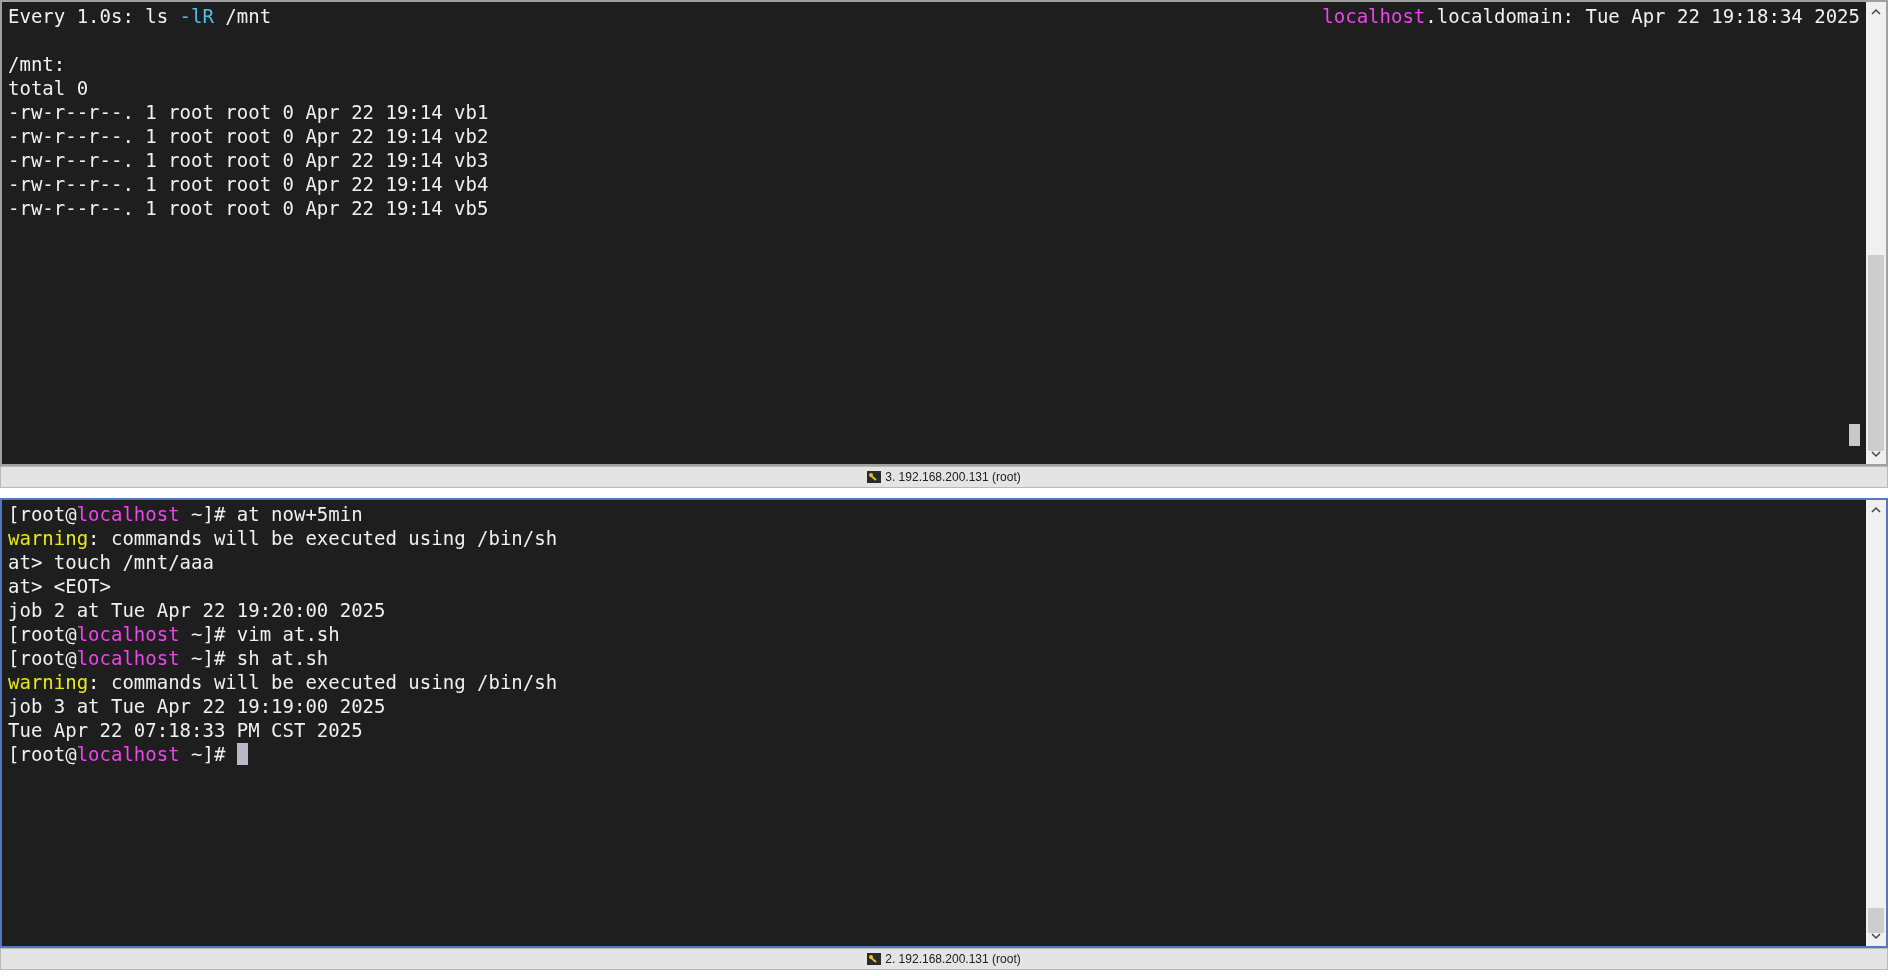 This screenshot has width=1888, height=976. What do you see at coordinates (48, 88) in the screenshot?
I see `terminal-line: total 0` at bounding box center [48, 88].